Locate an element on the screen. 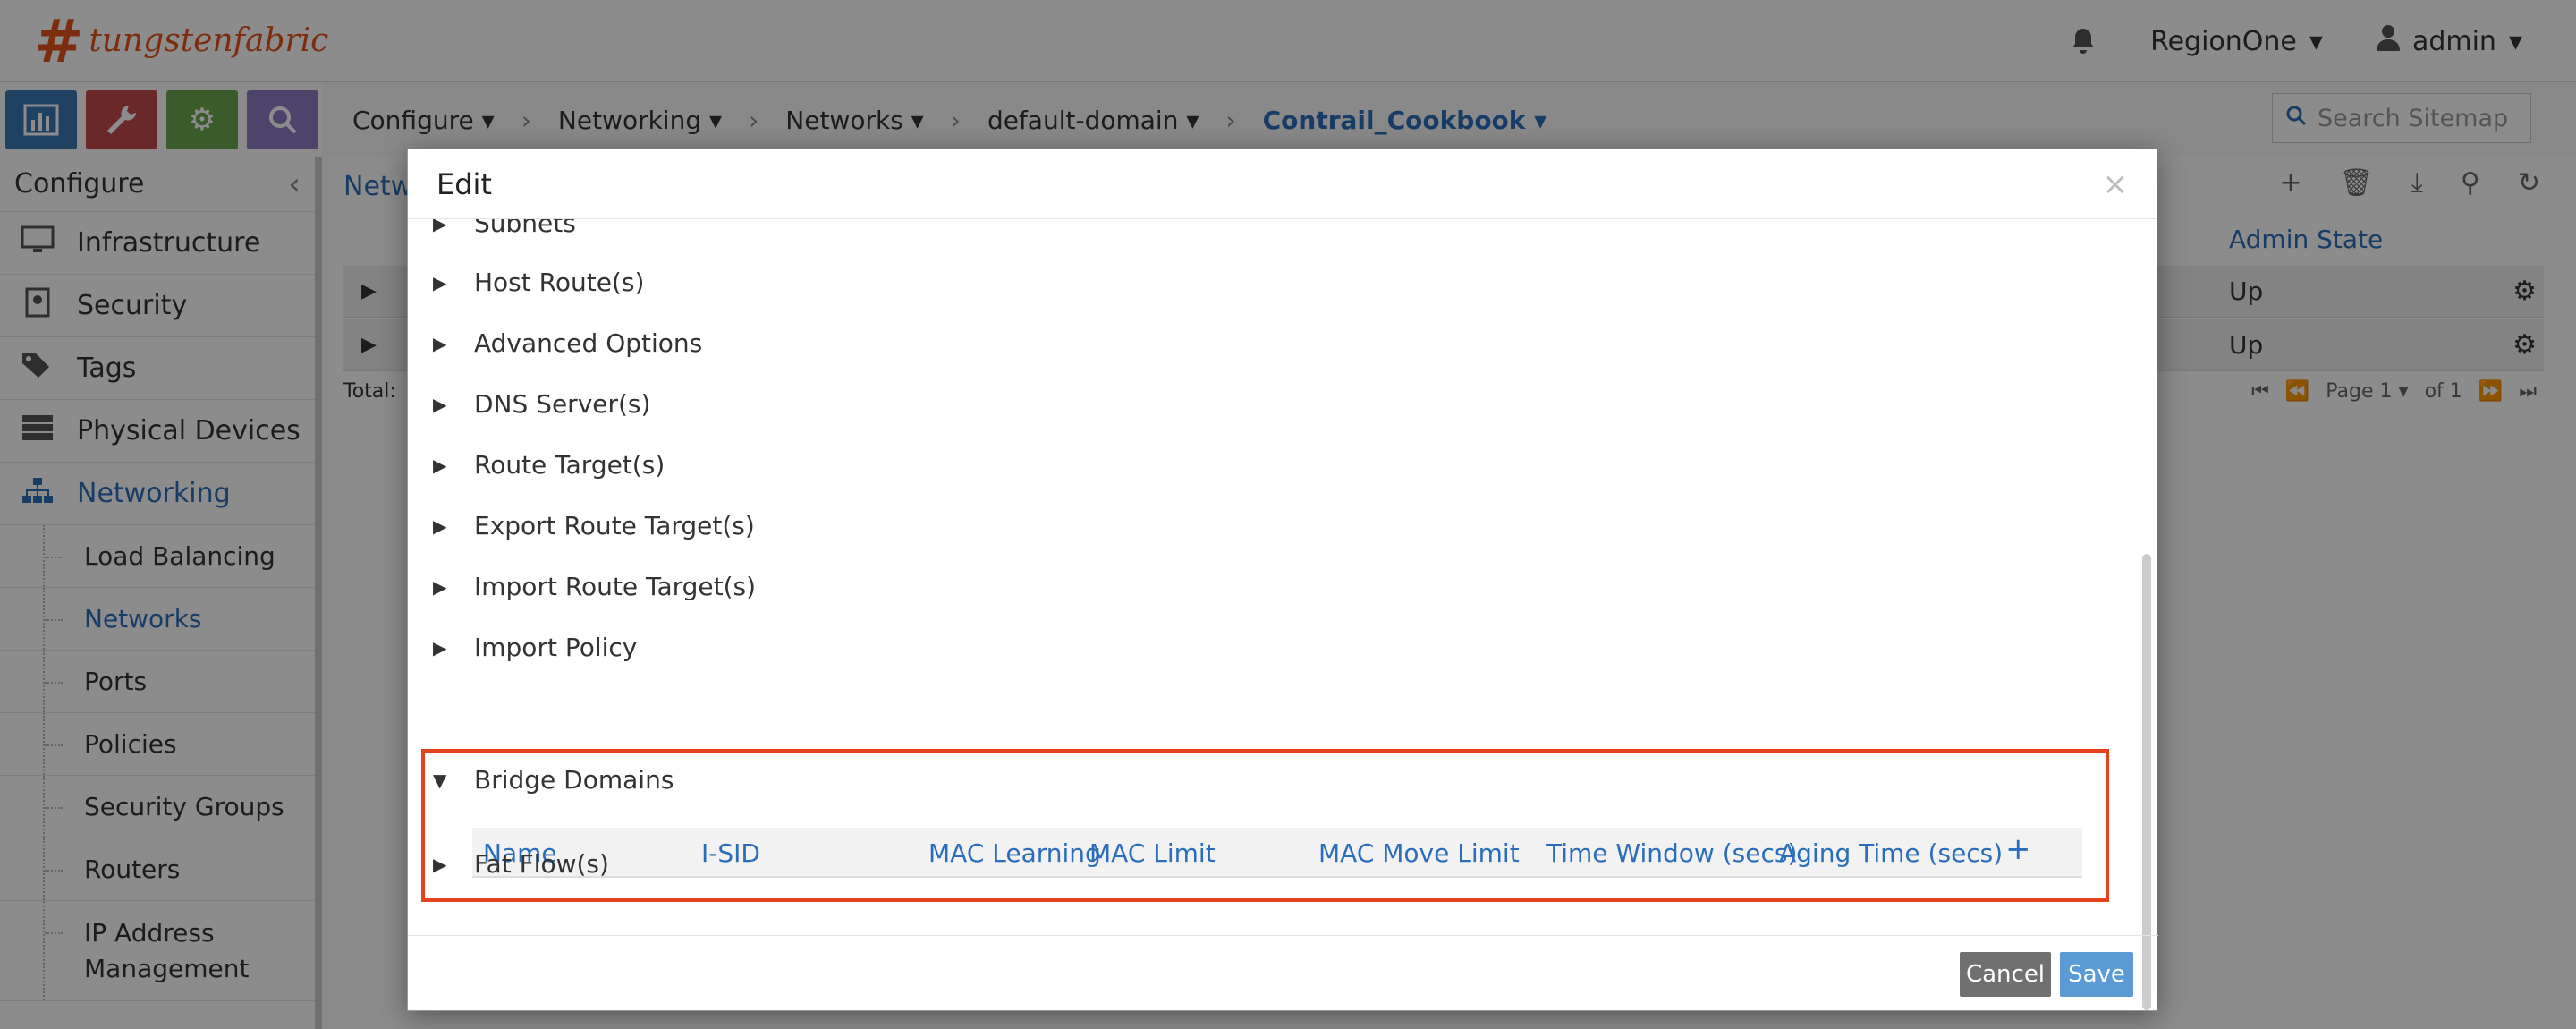 Image resolution: width=2576 pixels, height=1029 pixels. save-button: Save is located at coordinates (2096, 974).